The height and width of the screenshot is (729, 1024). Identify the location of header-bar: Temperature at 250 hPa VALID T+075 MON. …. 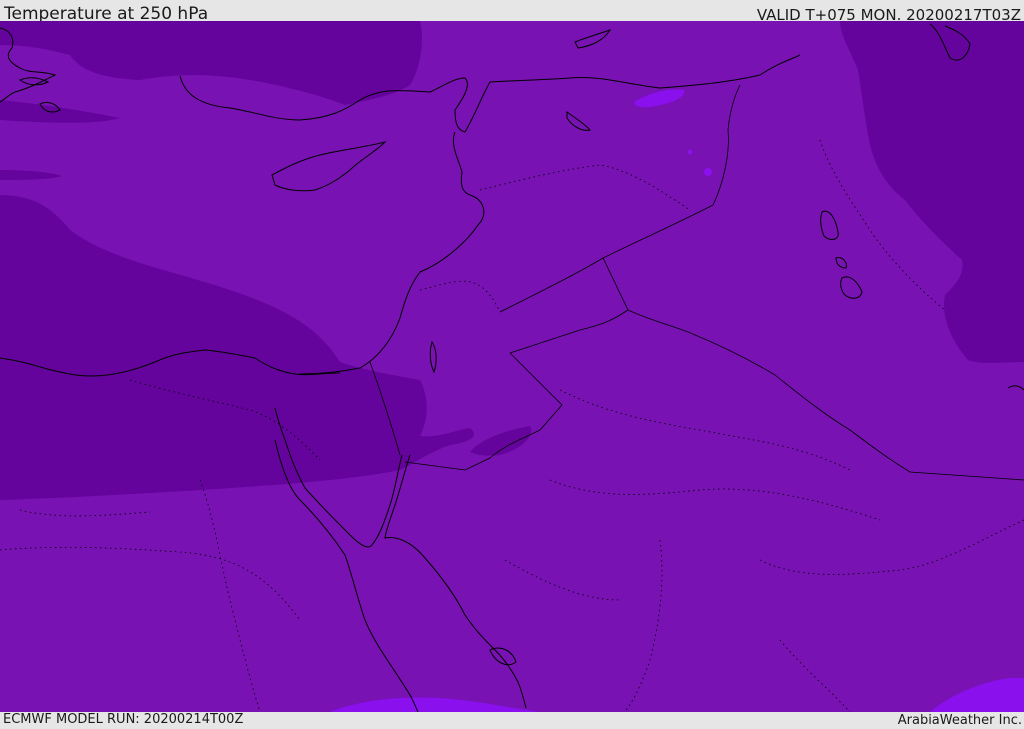
(512, 12).